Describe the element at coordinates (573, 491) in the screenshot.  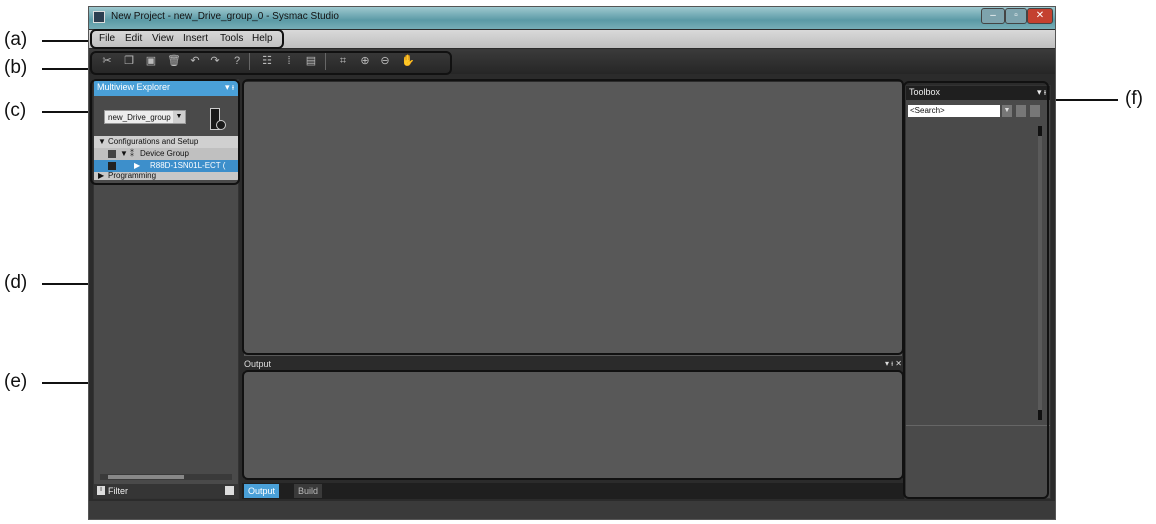
I see `output-tabs: Output Build` at that location.